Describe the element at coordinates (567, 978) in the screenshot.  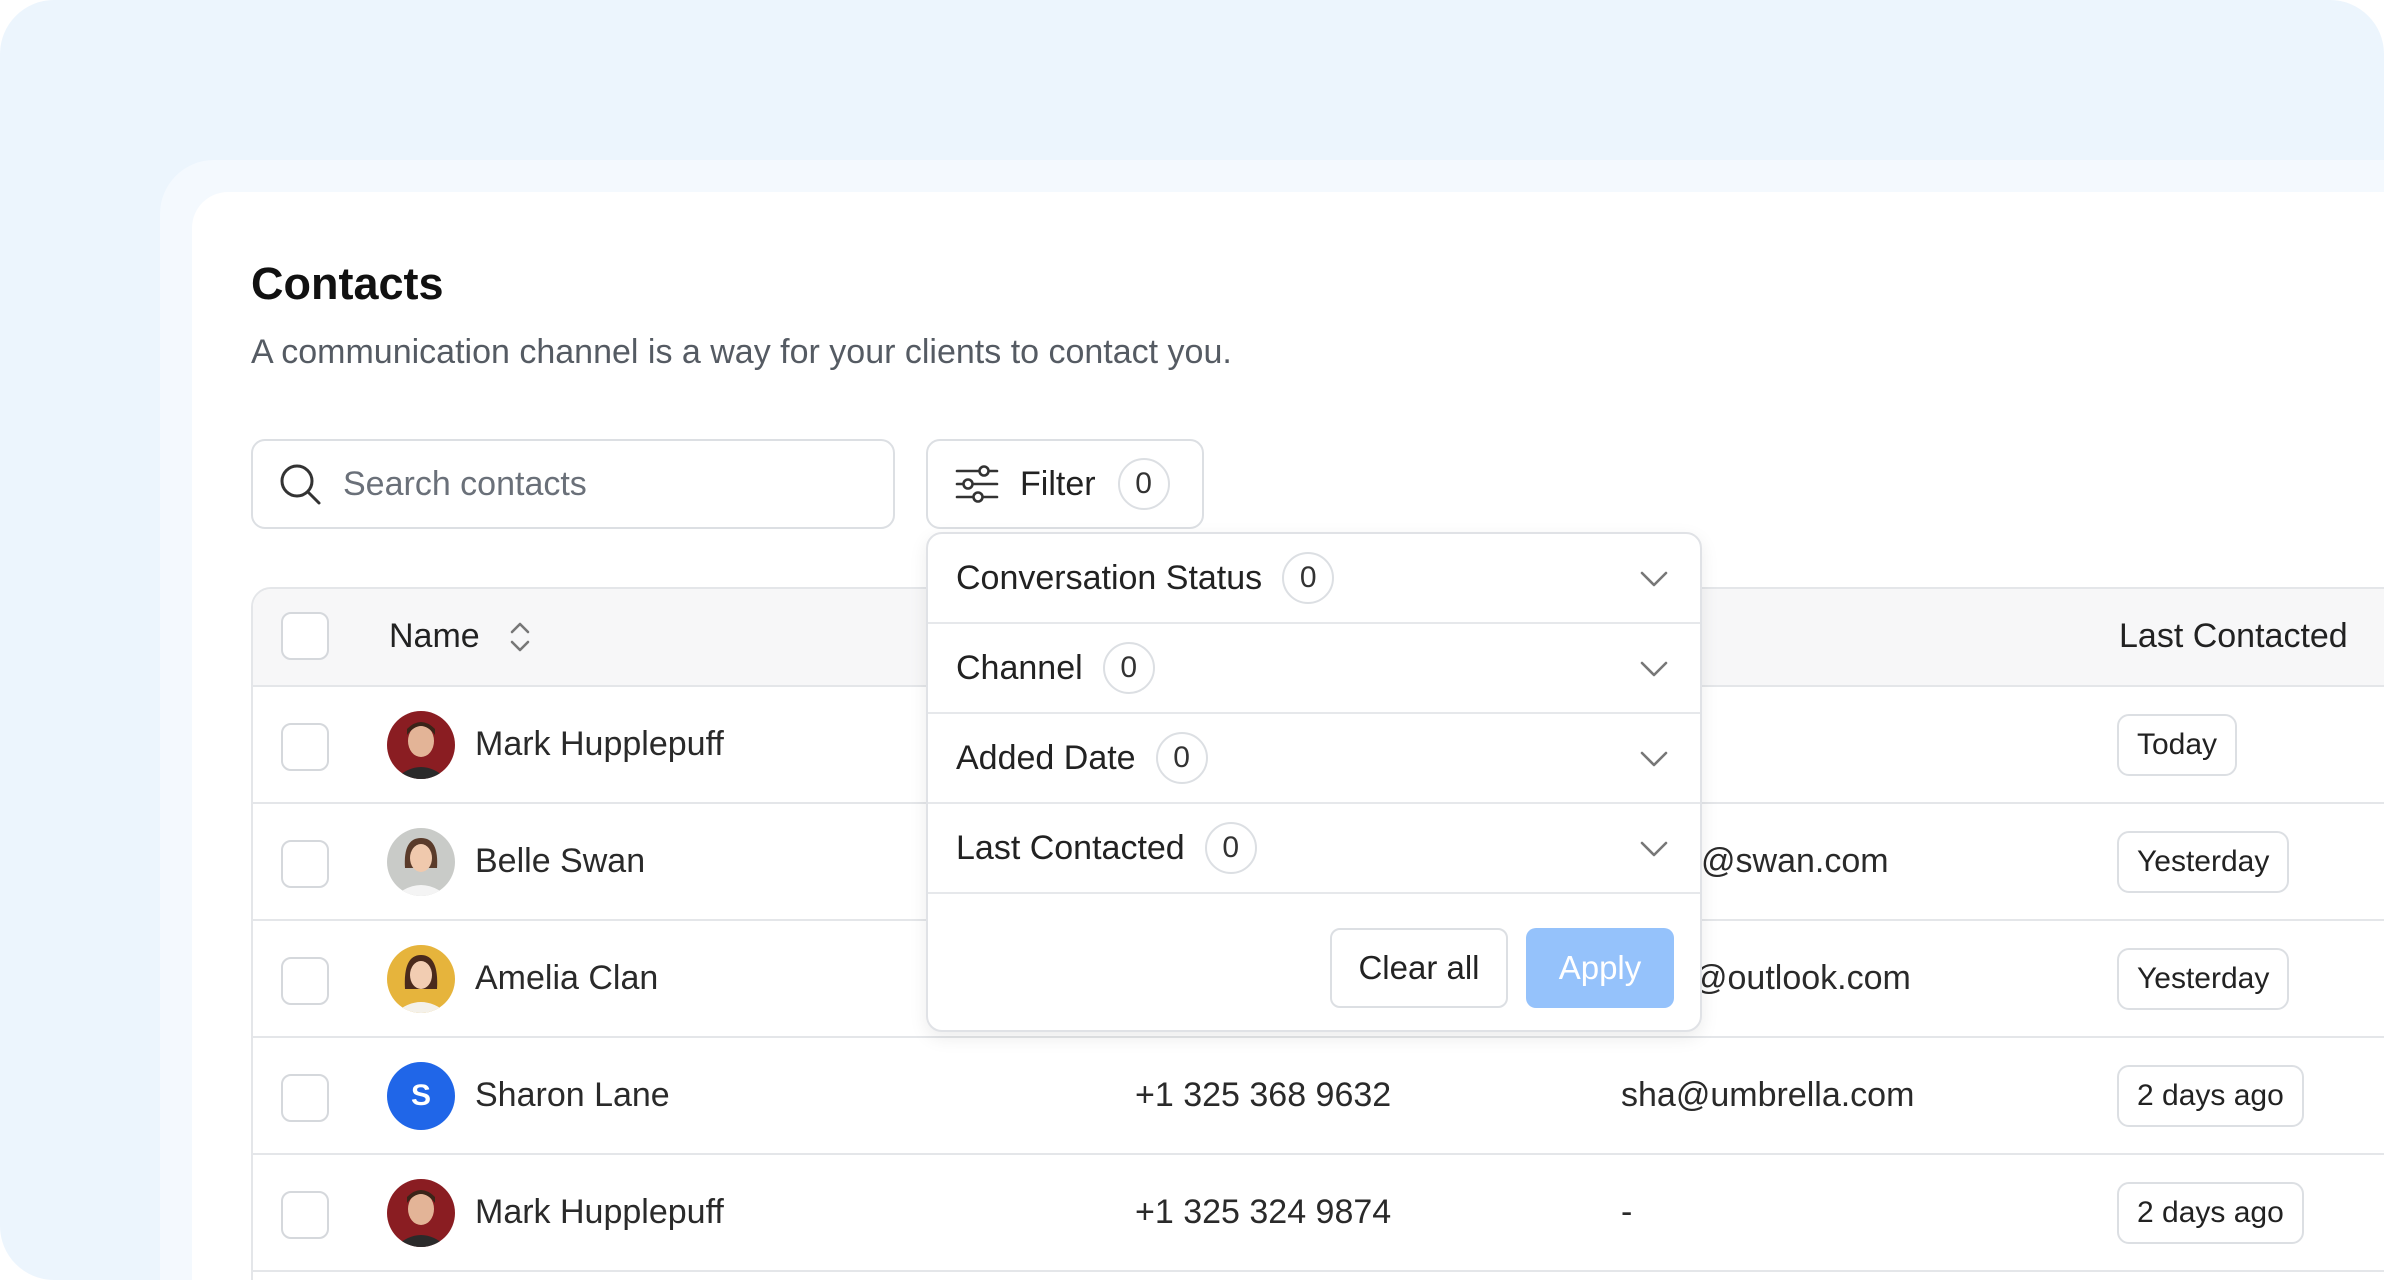
I see `contact-name: Amelia Clan` at that location.